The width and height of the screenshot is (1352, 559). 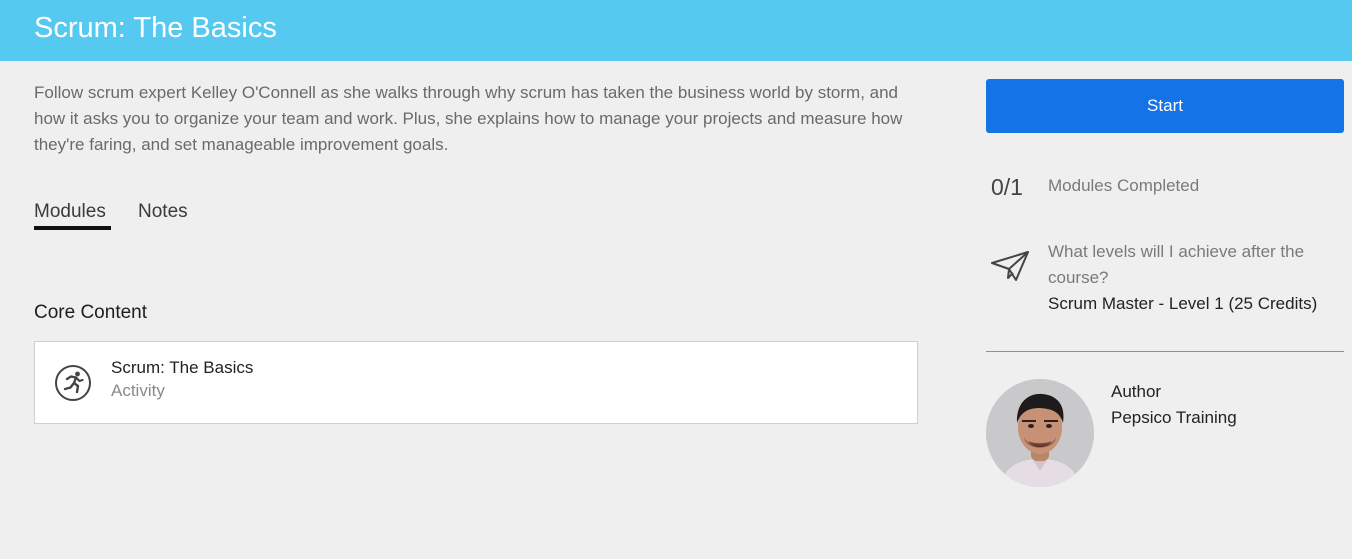 What do you see at coordinates (138, 390) in the screenshot?
I see `module-type: Activity` at bounding box center [138, 390].